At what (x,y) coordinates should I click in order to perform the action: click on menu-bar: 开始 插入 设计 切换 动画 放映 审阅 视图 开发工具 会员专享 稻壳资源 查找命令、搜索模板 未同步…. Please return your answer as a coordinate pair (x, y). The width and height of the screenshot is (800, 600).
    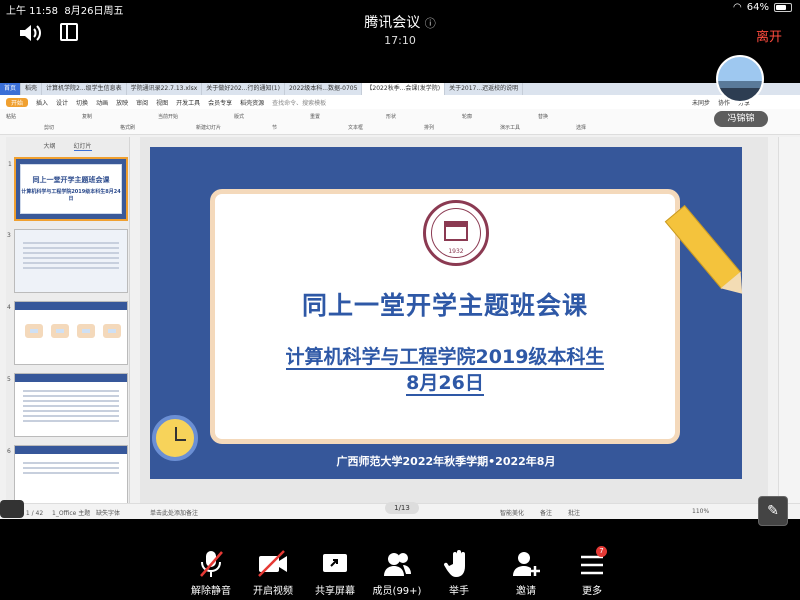
    Looking at the image, I should click on (400, 102).